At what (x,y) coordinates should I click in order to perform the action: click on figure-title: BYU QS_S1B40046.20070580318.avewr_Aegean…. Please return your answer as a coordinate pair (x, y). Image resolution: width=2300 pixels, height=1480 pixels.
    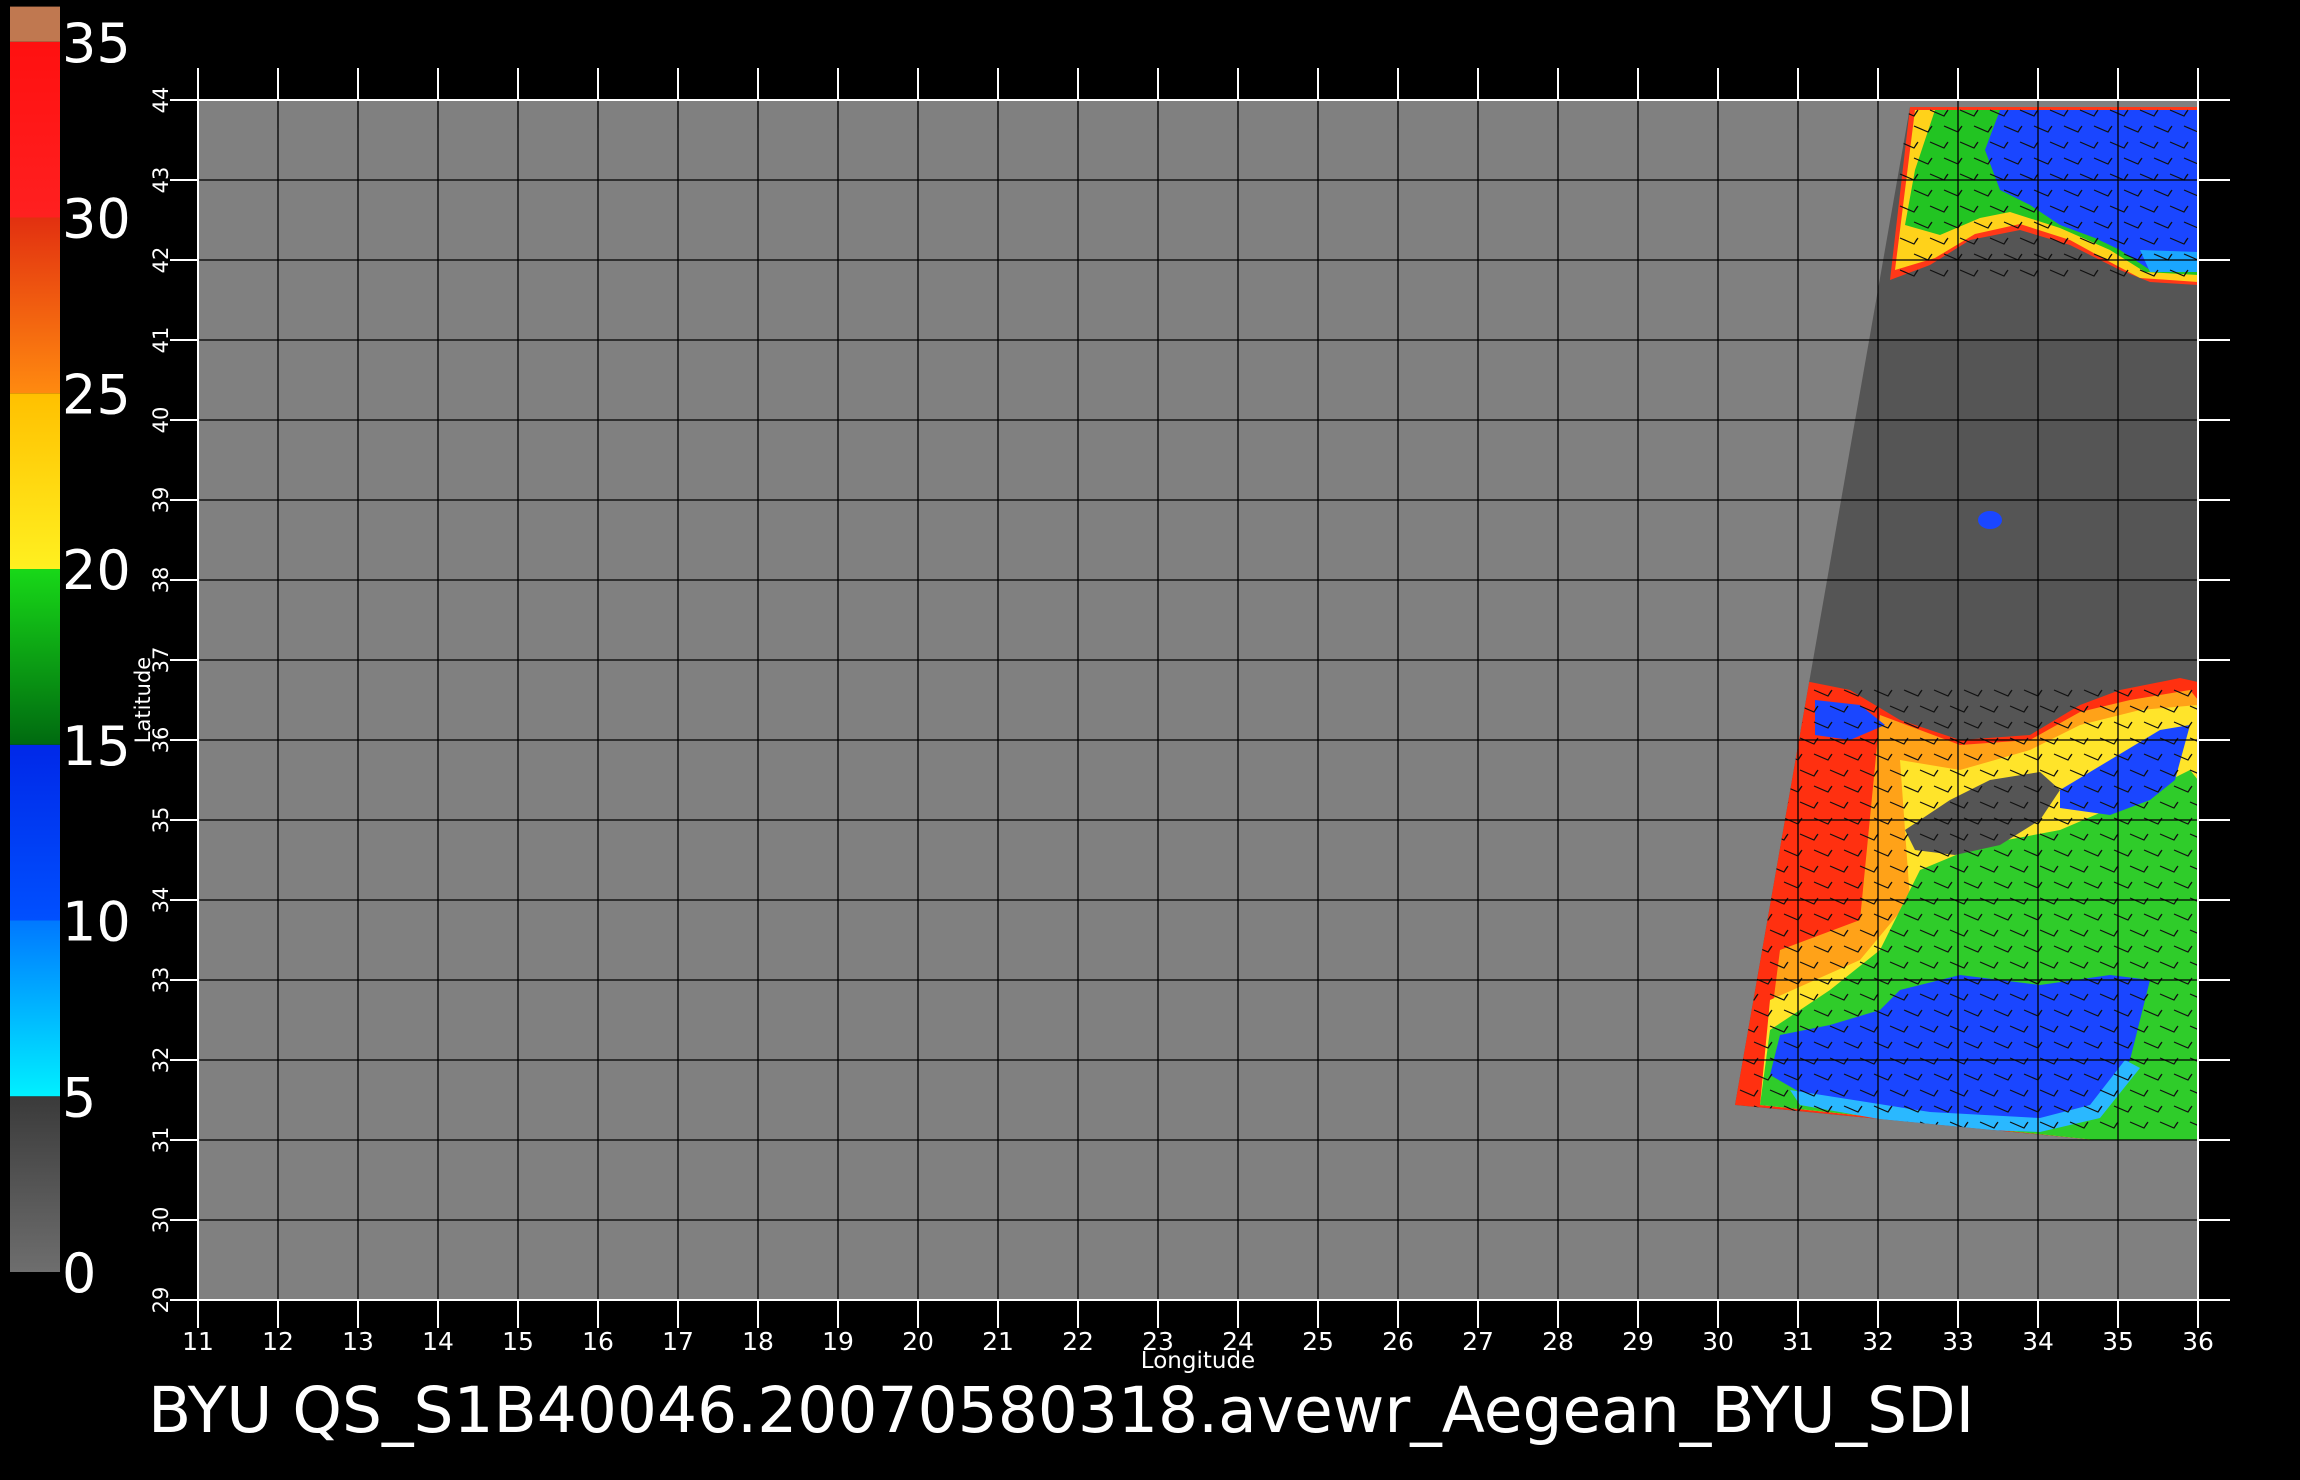
    Looking at the image, I should click on (1061, 1410).